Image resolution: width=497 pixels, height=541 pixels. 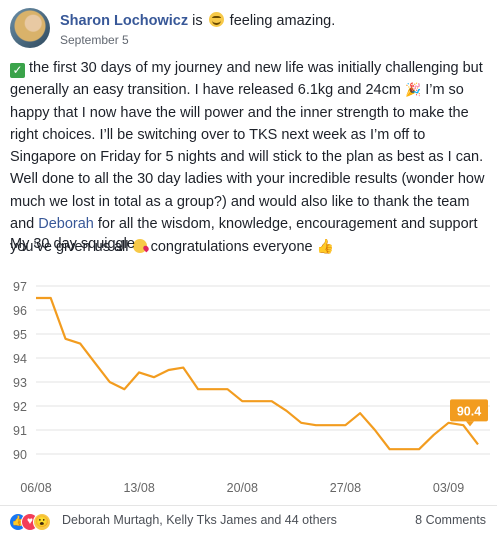 What do you see at coordinates (413, 90) in the screenshot?
I see `party-popper-icon: 🎉` at bounding box center [413, 90].